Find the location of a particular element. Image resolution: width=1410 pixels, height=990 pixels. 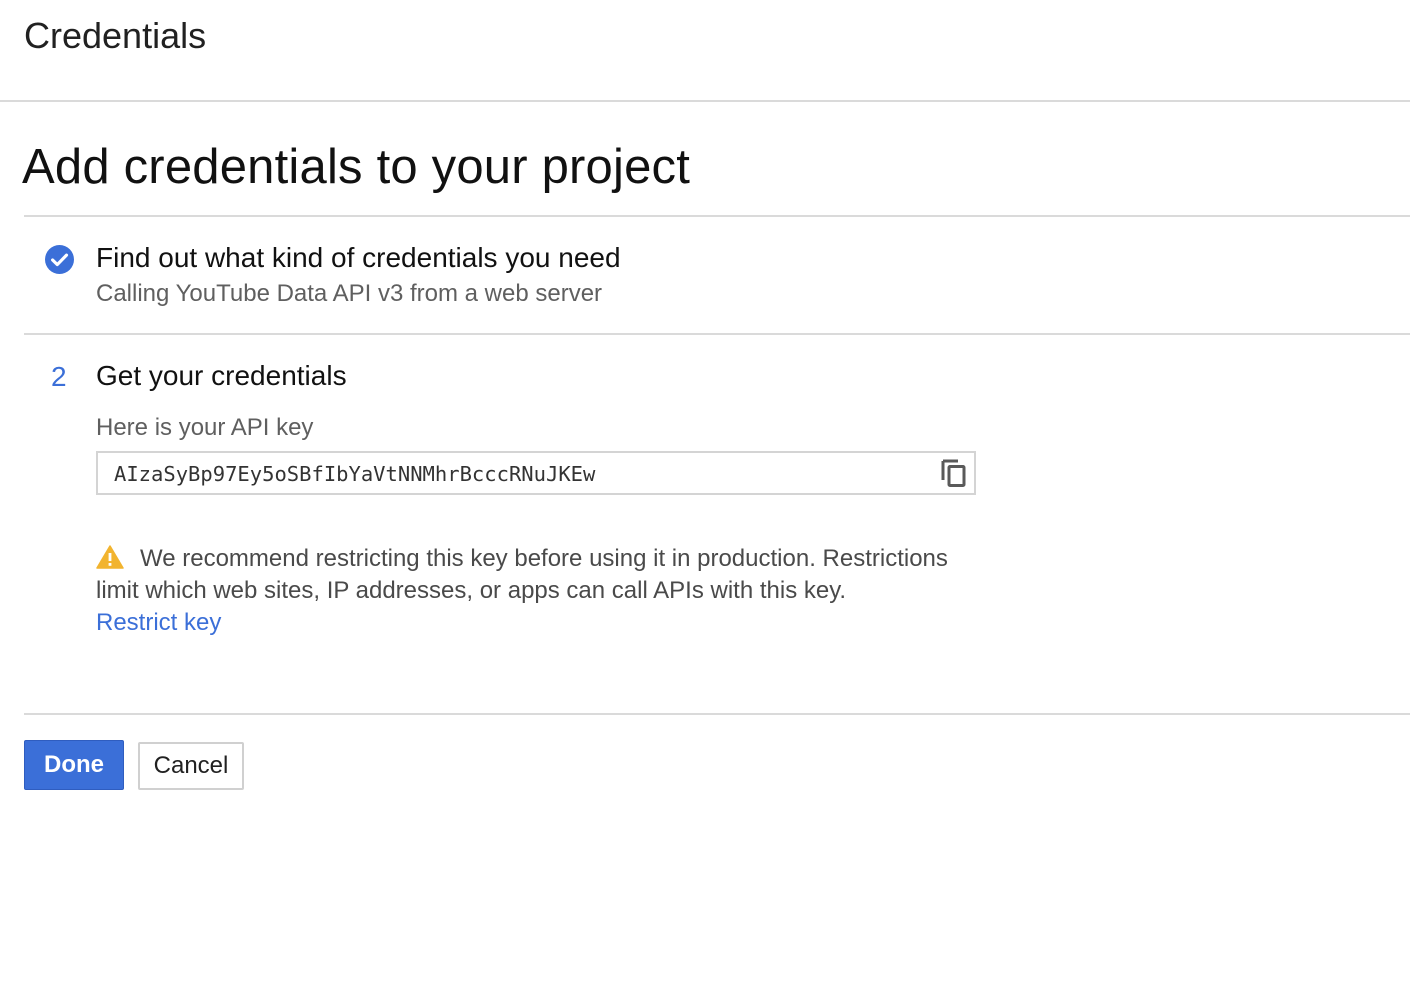

top-bar: Credentials is located at coordinates (705, 51).